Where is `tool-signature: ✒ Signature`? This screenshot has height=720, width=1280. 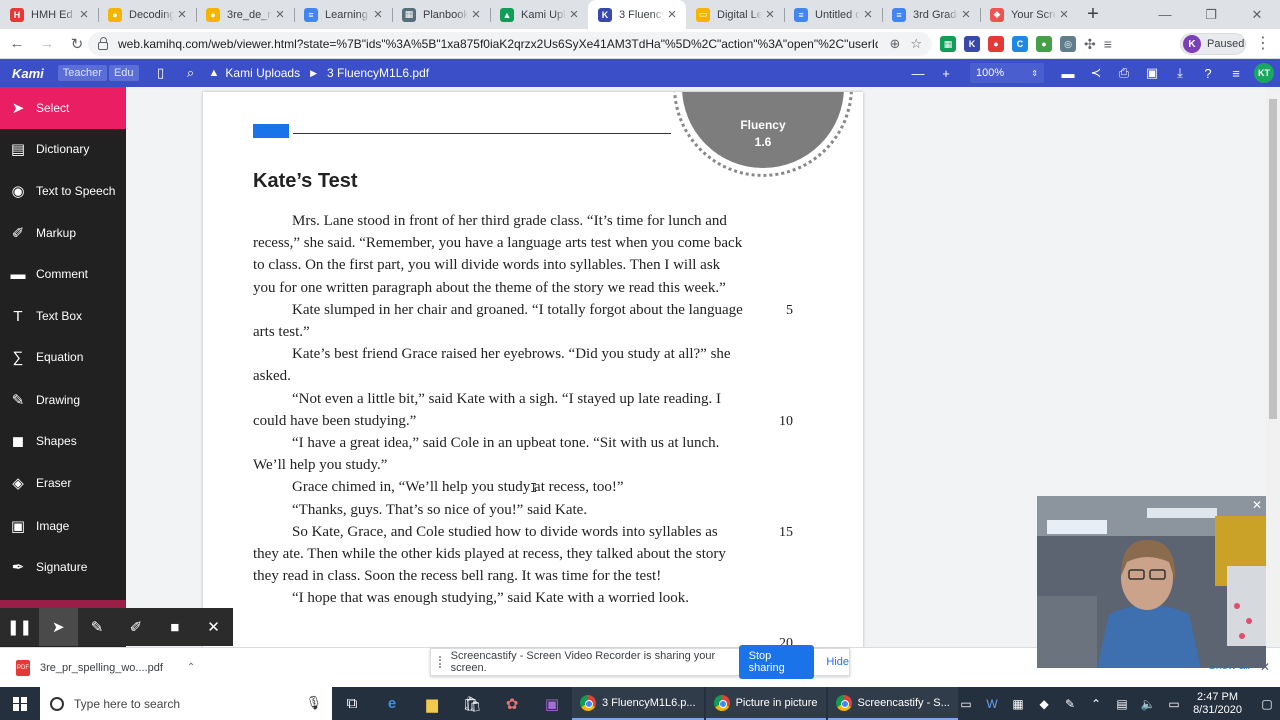
tool-signature: ✒ Signature is located at coordinates (63, 567).